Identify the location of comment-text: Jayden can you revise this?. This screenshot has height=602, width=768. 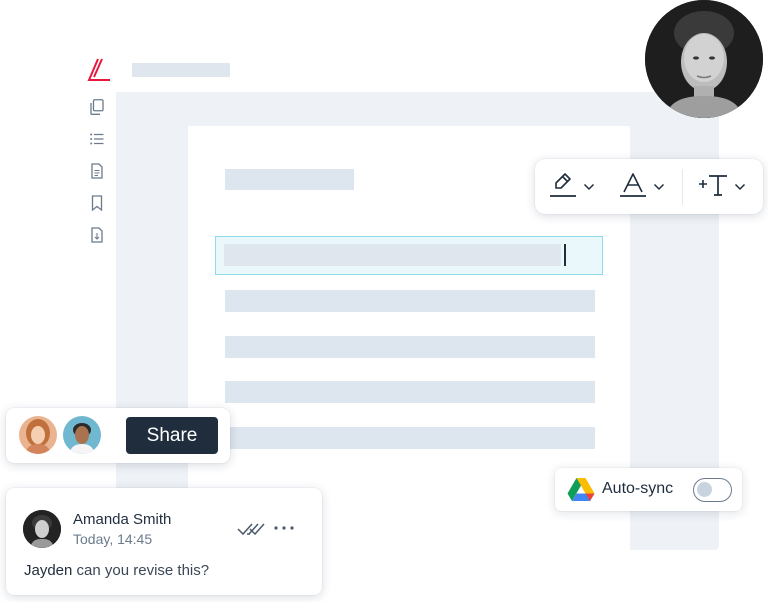
(116, 570).